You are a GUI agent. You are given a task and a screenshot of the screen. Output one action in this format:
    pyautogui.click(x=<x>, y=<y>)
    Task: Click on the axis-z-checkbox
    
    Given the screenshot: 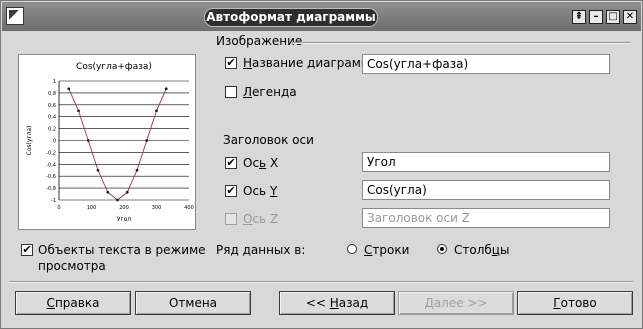 What is the action you would take?
    pyautogui.click(x=231, y=219)
    